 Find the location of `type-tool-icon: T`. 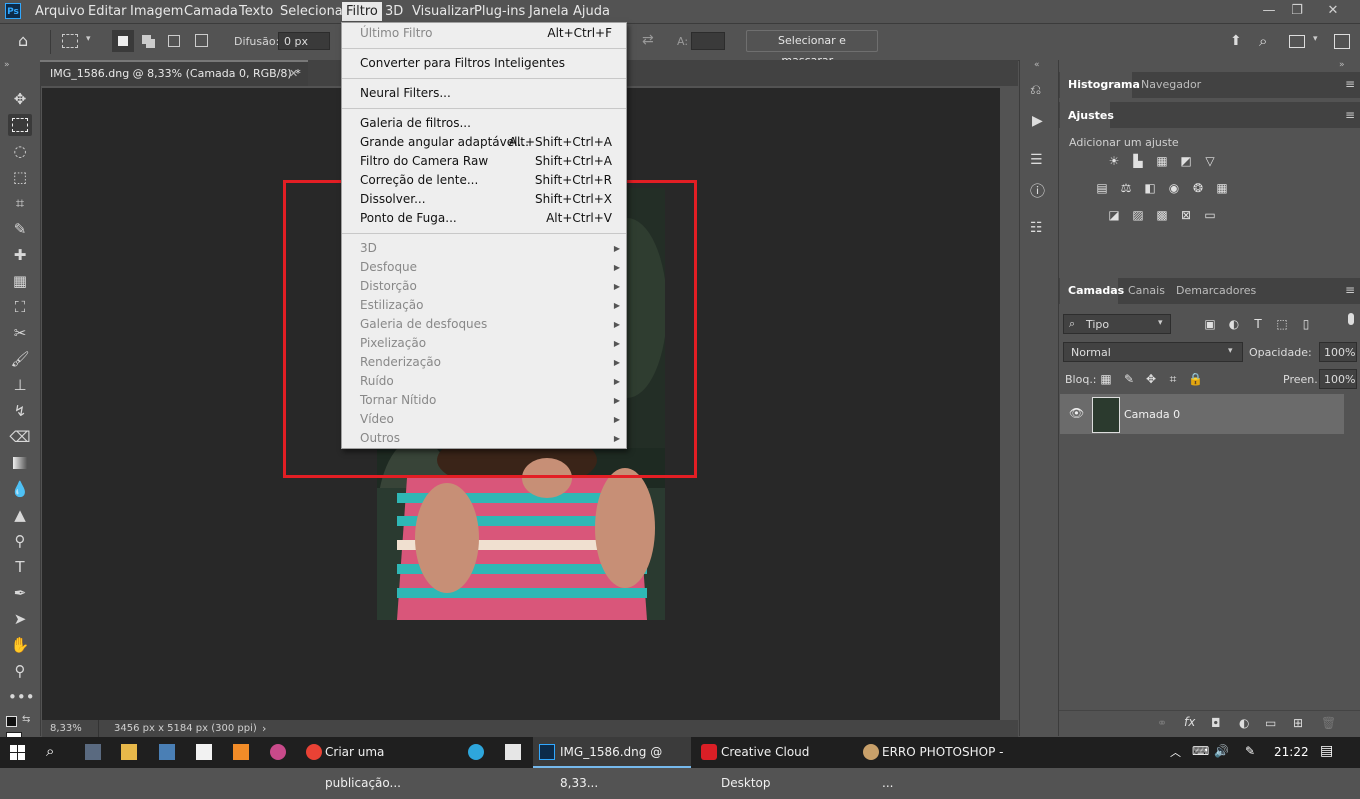

type-tool-icon: T is located at coordinates (20, 567).